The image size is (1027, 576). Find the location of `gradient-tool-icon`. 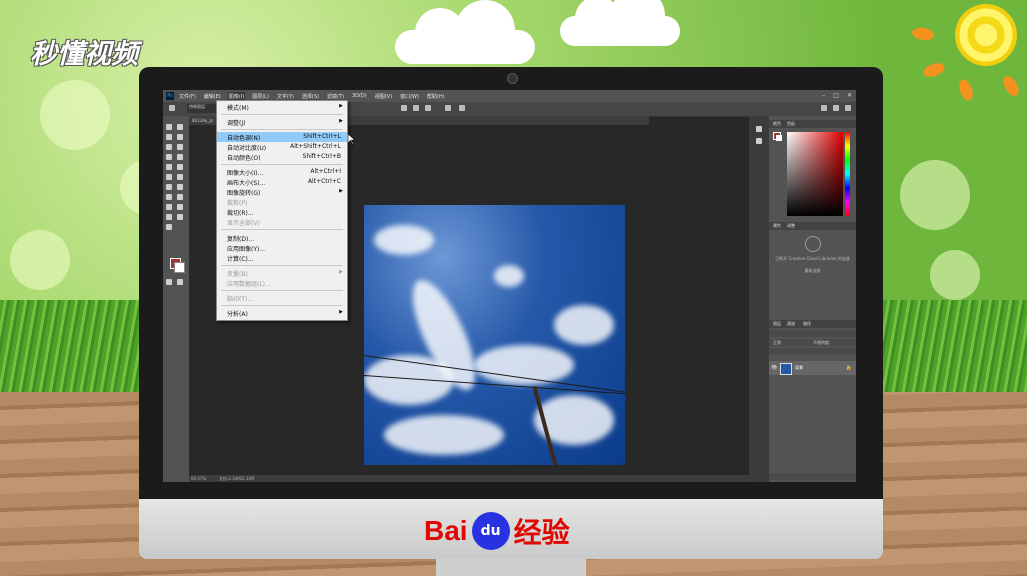

gradient-tool-icon is located at coordinates (180, 177).